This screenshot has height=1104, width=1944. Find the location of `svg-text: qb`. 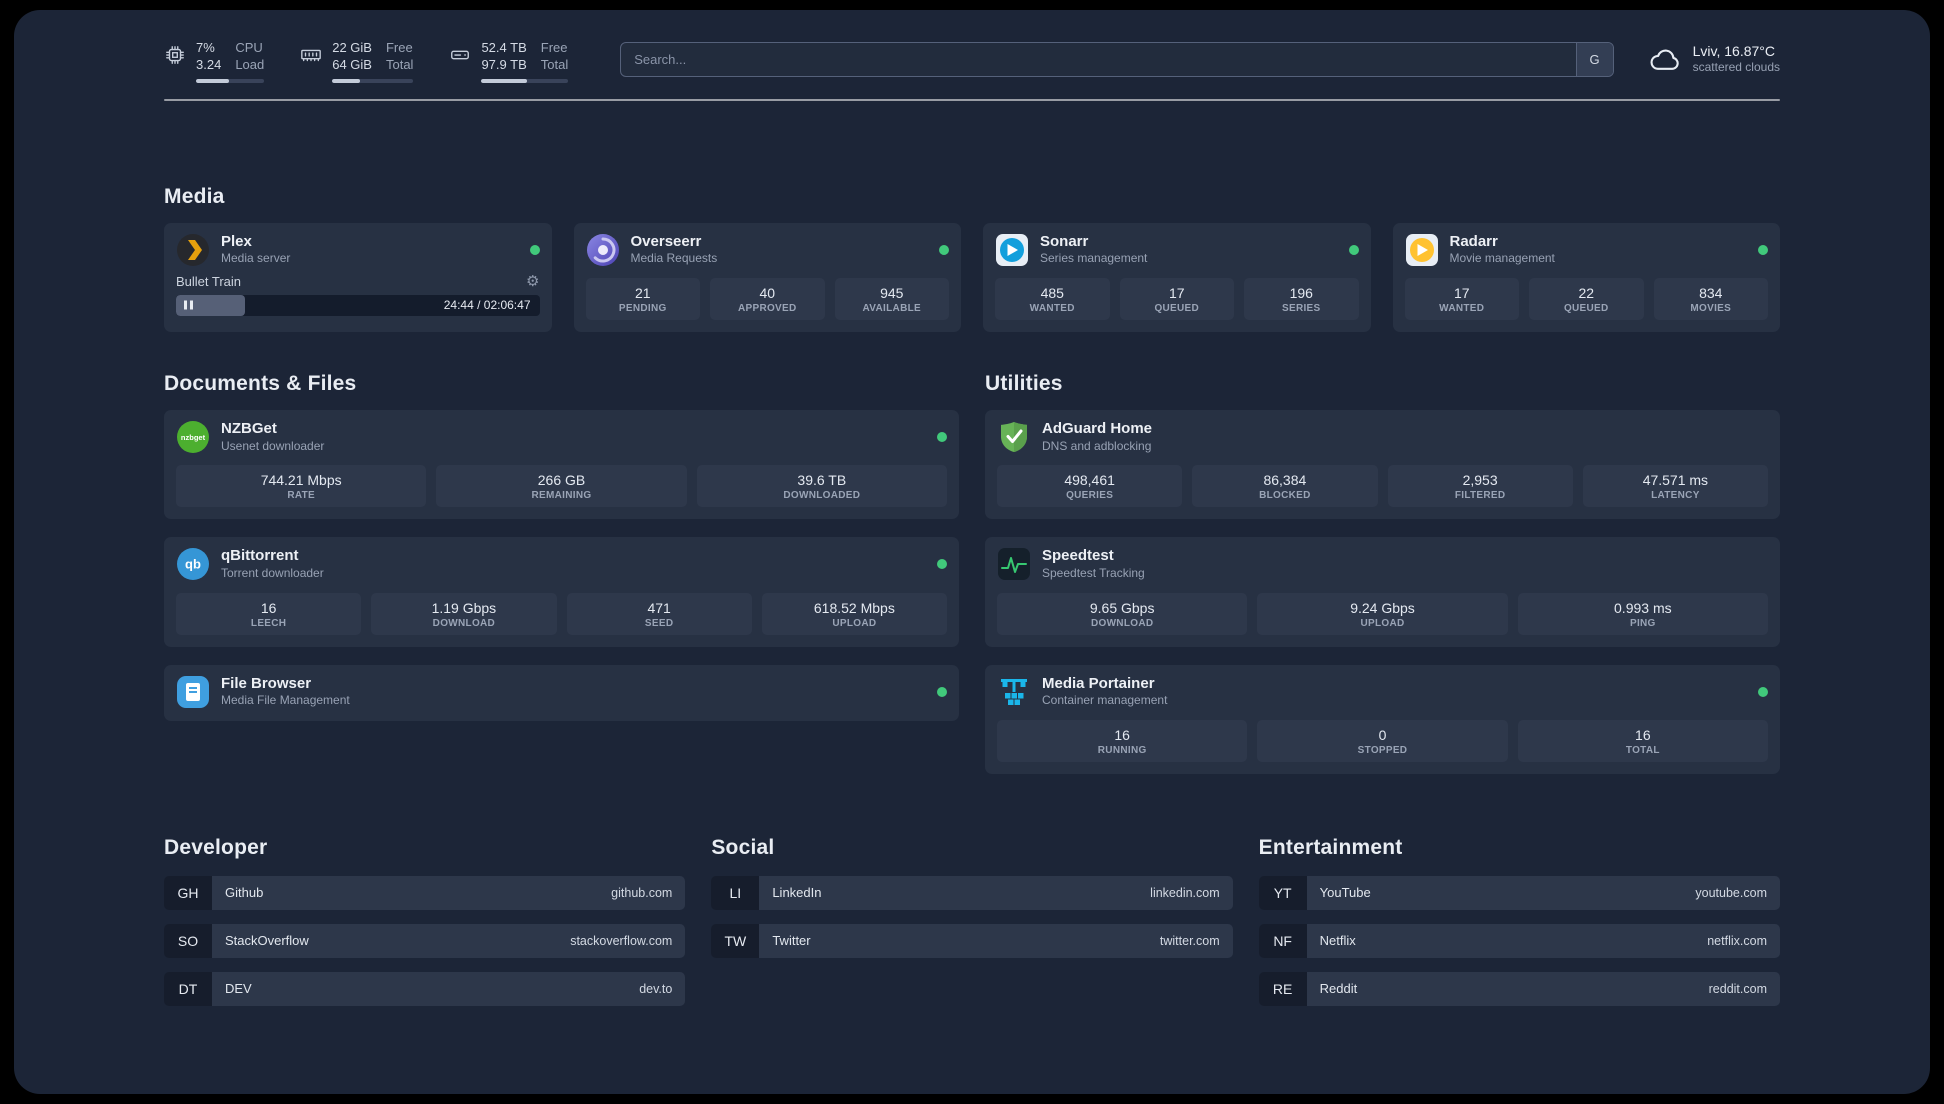

svg-text: qb is located at coordinates (193, 564).